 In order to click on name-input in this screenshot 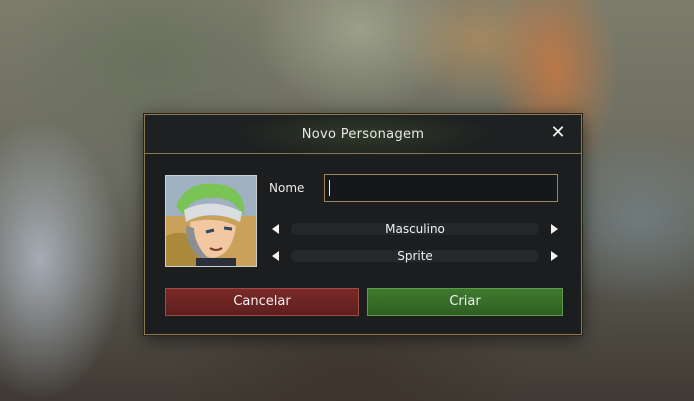, I will do `click(441, 188)`.